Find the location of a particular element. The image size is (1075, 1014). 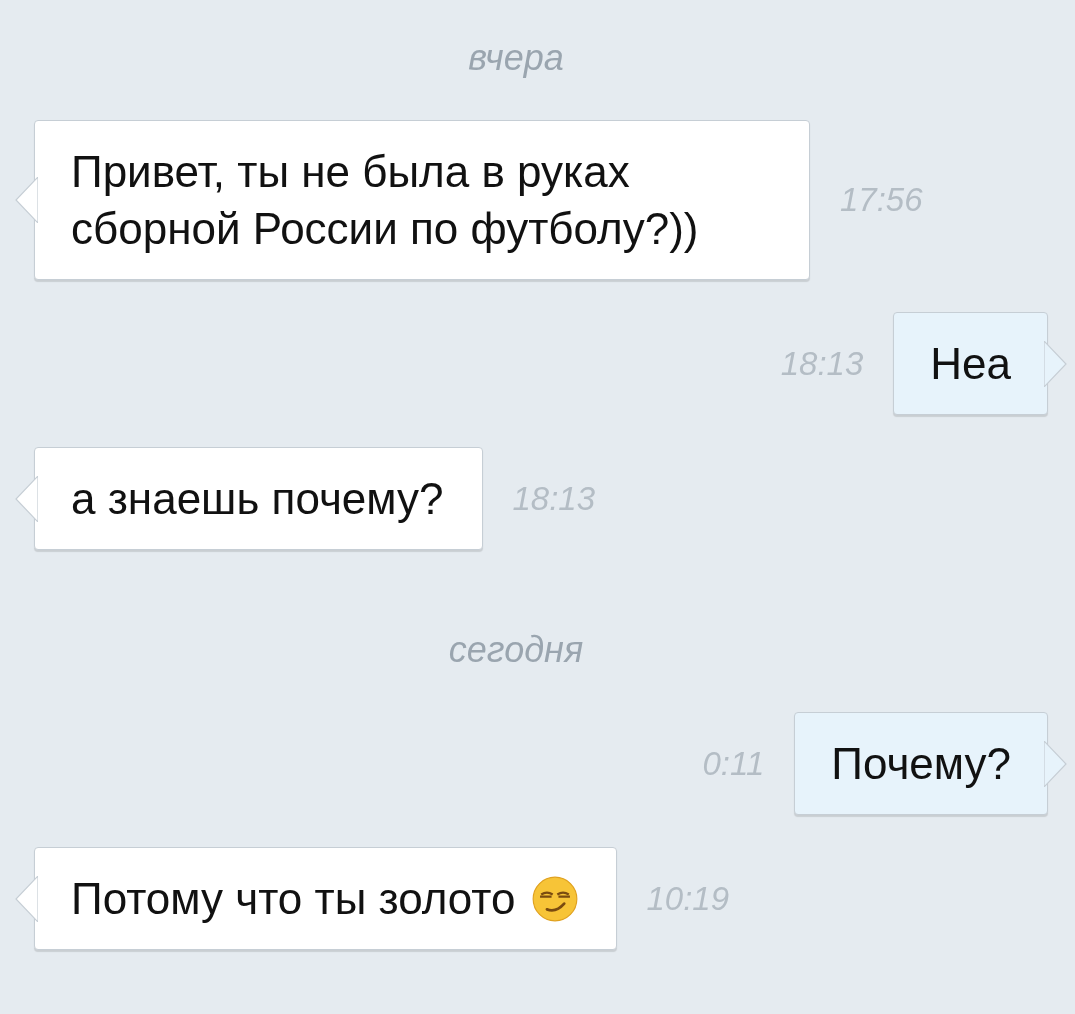

date-divider: вчера is located at coordinates (516, 58).